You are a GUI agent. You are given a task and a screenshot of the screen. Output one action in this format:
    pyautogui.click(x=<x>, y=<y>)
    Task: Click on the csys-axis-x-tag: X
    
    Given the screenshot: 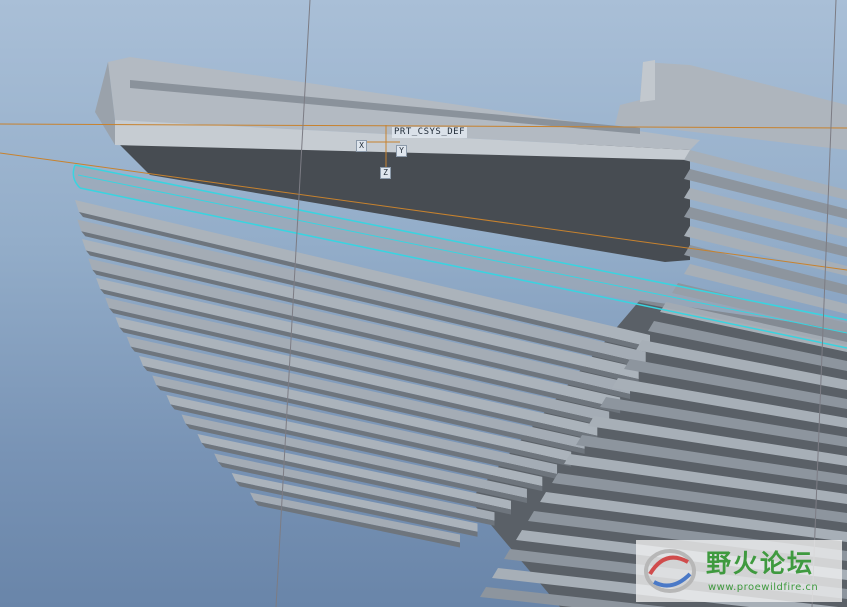 What is the action you would take?
    pyautogui.click(x=361, y=146)
    